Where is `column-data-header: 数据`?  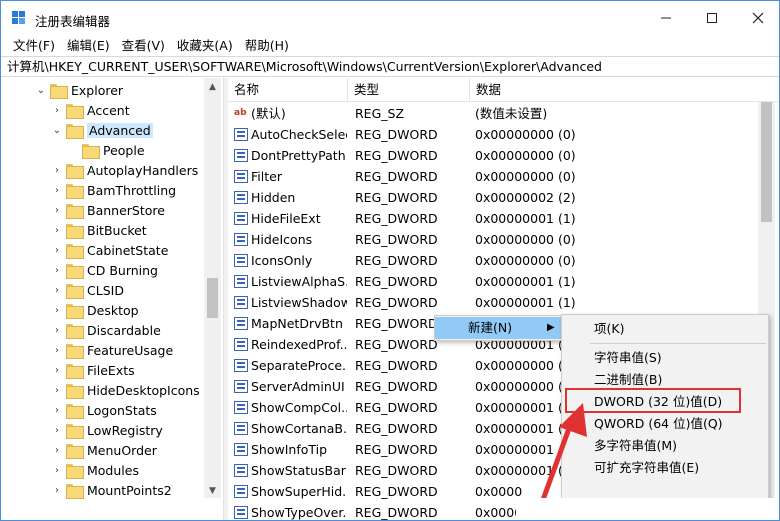 column-data-header: 数据 is located at coordinates (624, 90).